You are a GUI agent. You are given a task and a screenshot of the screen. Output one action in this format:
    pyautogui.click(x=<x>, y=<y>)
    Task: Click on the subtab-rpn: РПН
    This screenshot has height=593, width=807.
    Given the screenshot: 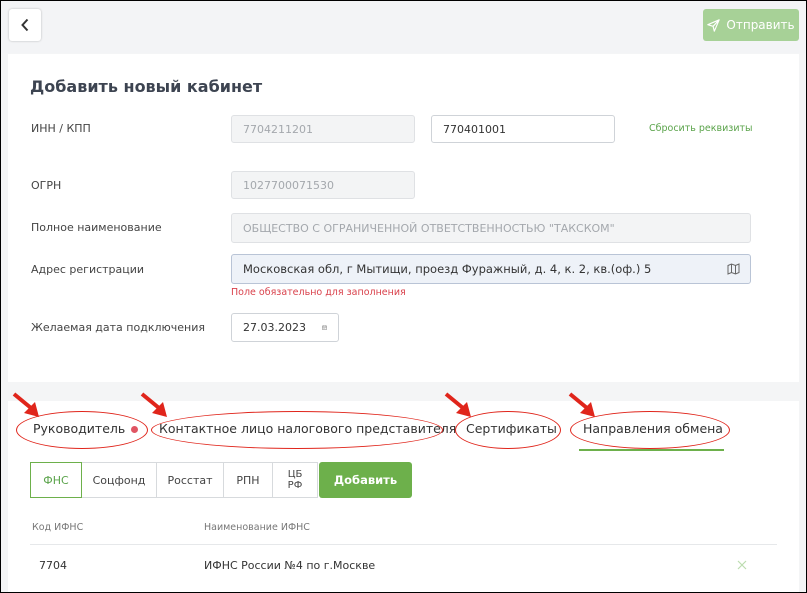 What is the action you would take?
    pyautogui.click(x=248, y=480)
    